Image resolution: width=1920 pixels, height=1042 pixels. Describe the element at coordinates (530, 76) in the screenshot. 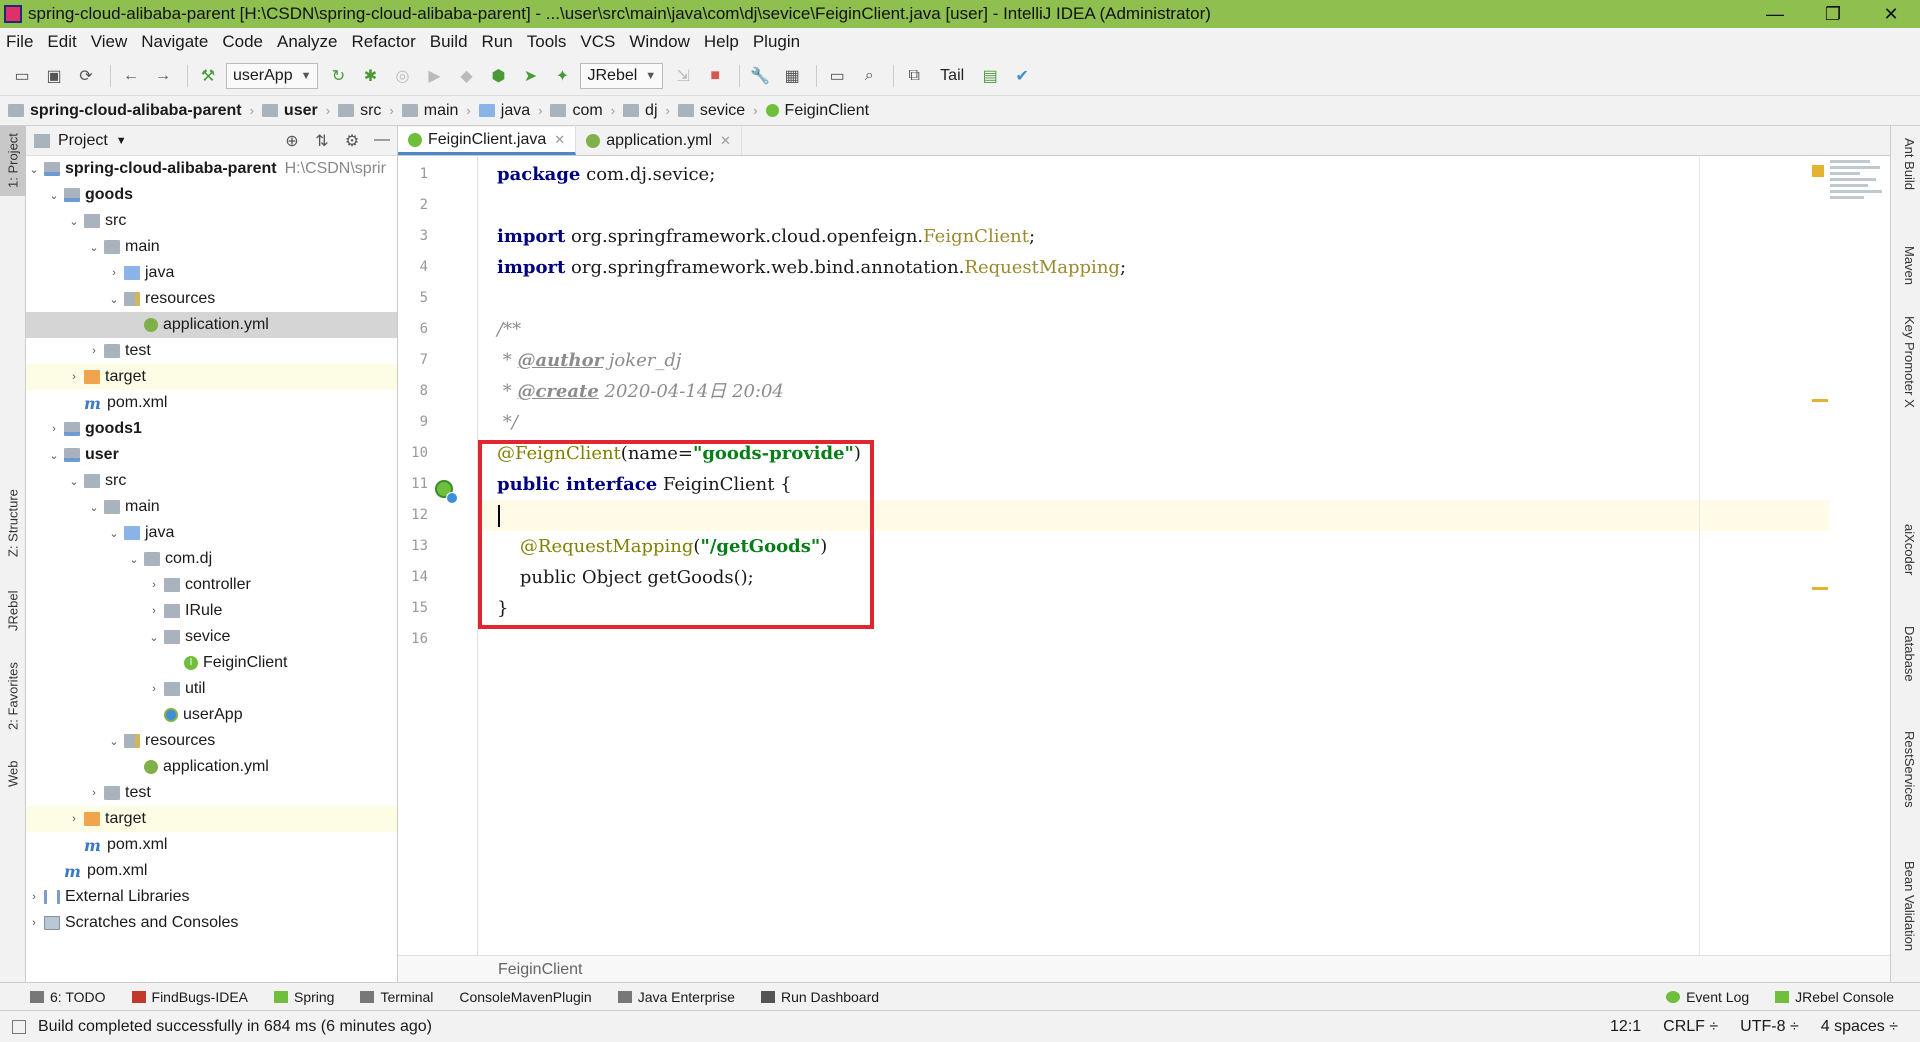

I see `jrebel-run-icon: ➤` at that location.